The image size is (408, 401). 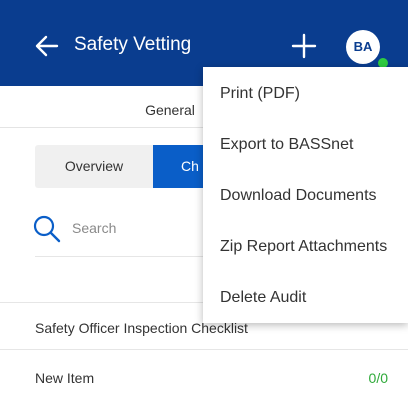 What do you see at coordinates (47, 46) in the screenshot?
I see `arrow-left-icon` at bounding box center [47, 46].